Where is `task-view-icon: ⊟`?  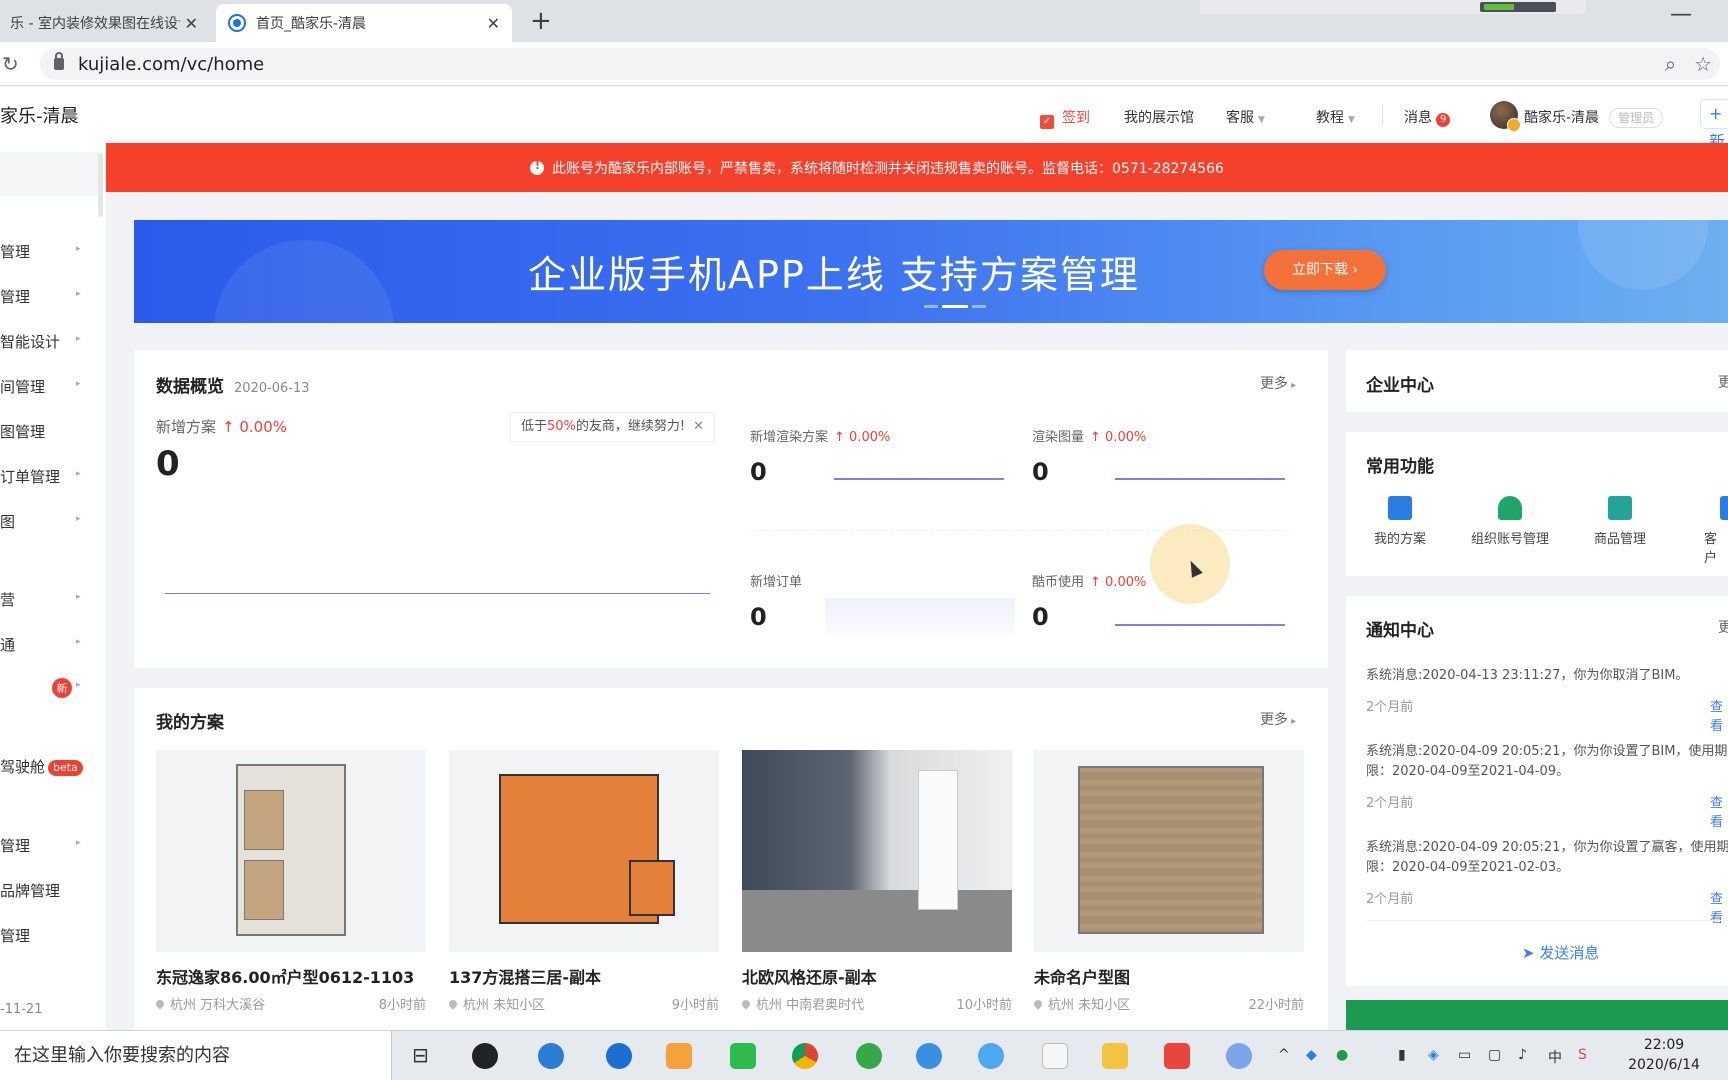 task-view-icon: ⊟ is located at coordinates (425, 1056).